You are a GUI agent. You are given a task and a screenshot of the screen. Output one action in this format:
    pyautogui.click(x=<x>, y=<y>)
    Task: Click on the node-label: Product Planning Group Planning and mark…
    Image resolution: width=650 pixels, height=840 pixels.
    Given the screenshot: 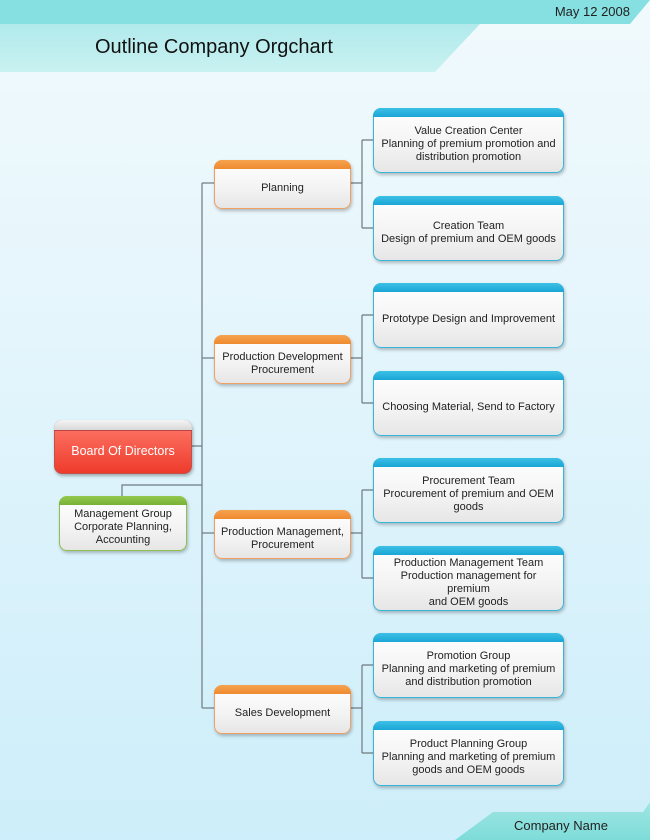 What is the action you would take?
    pyautogui.click(x=468, y=757)
    